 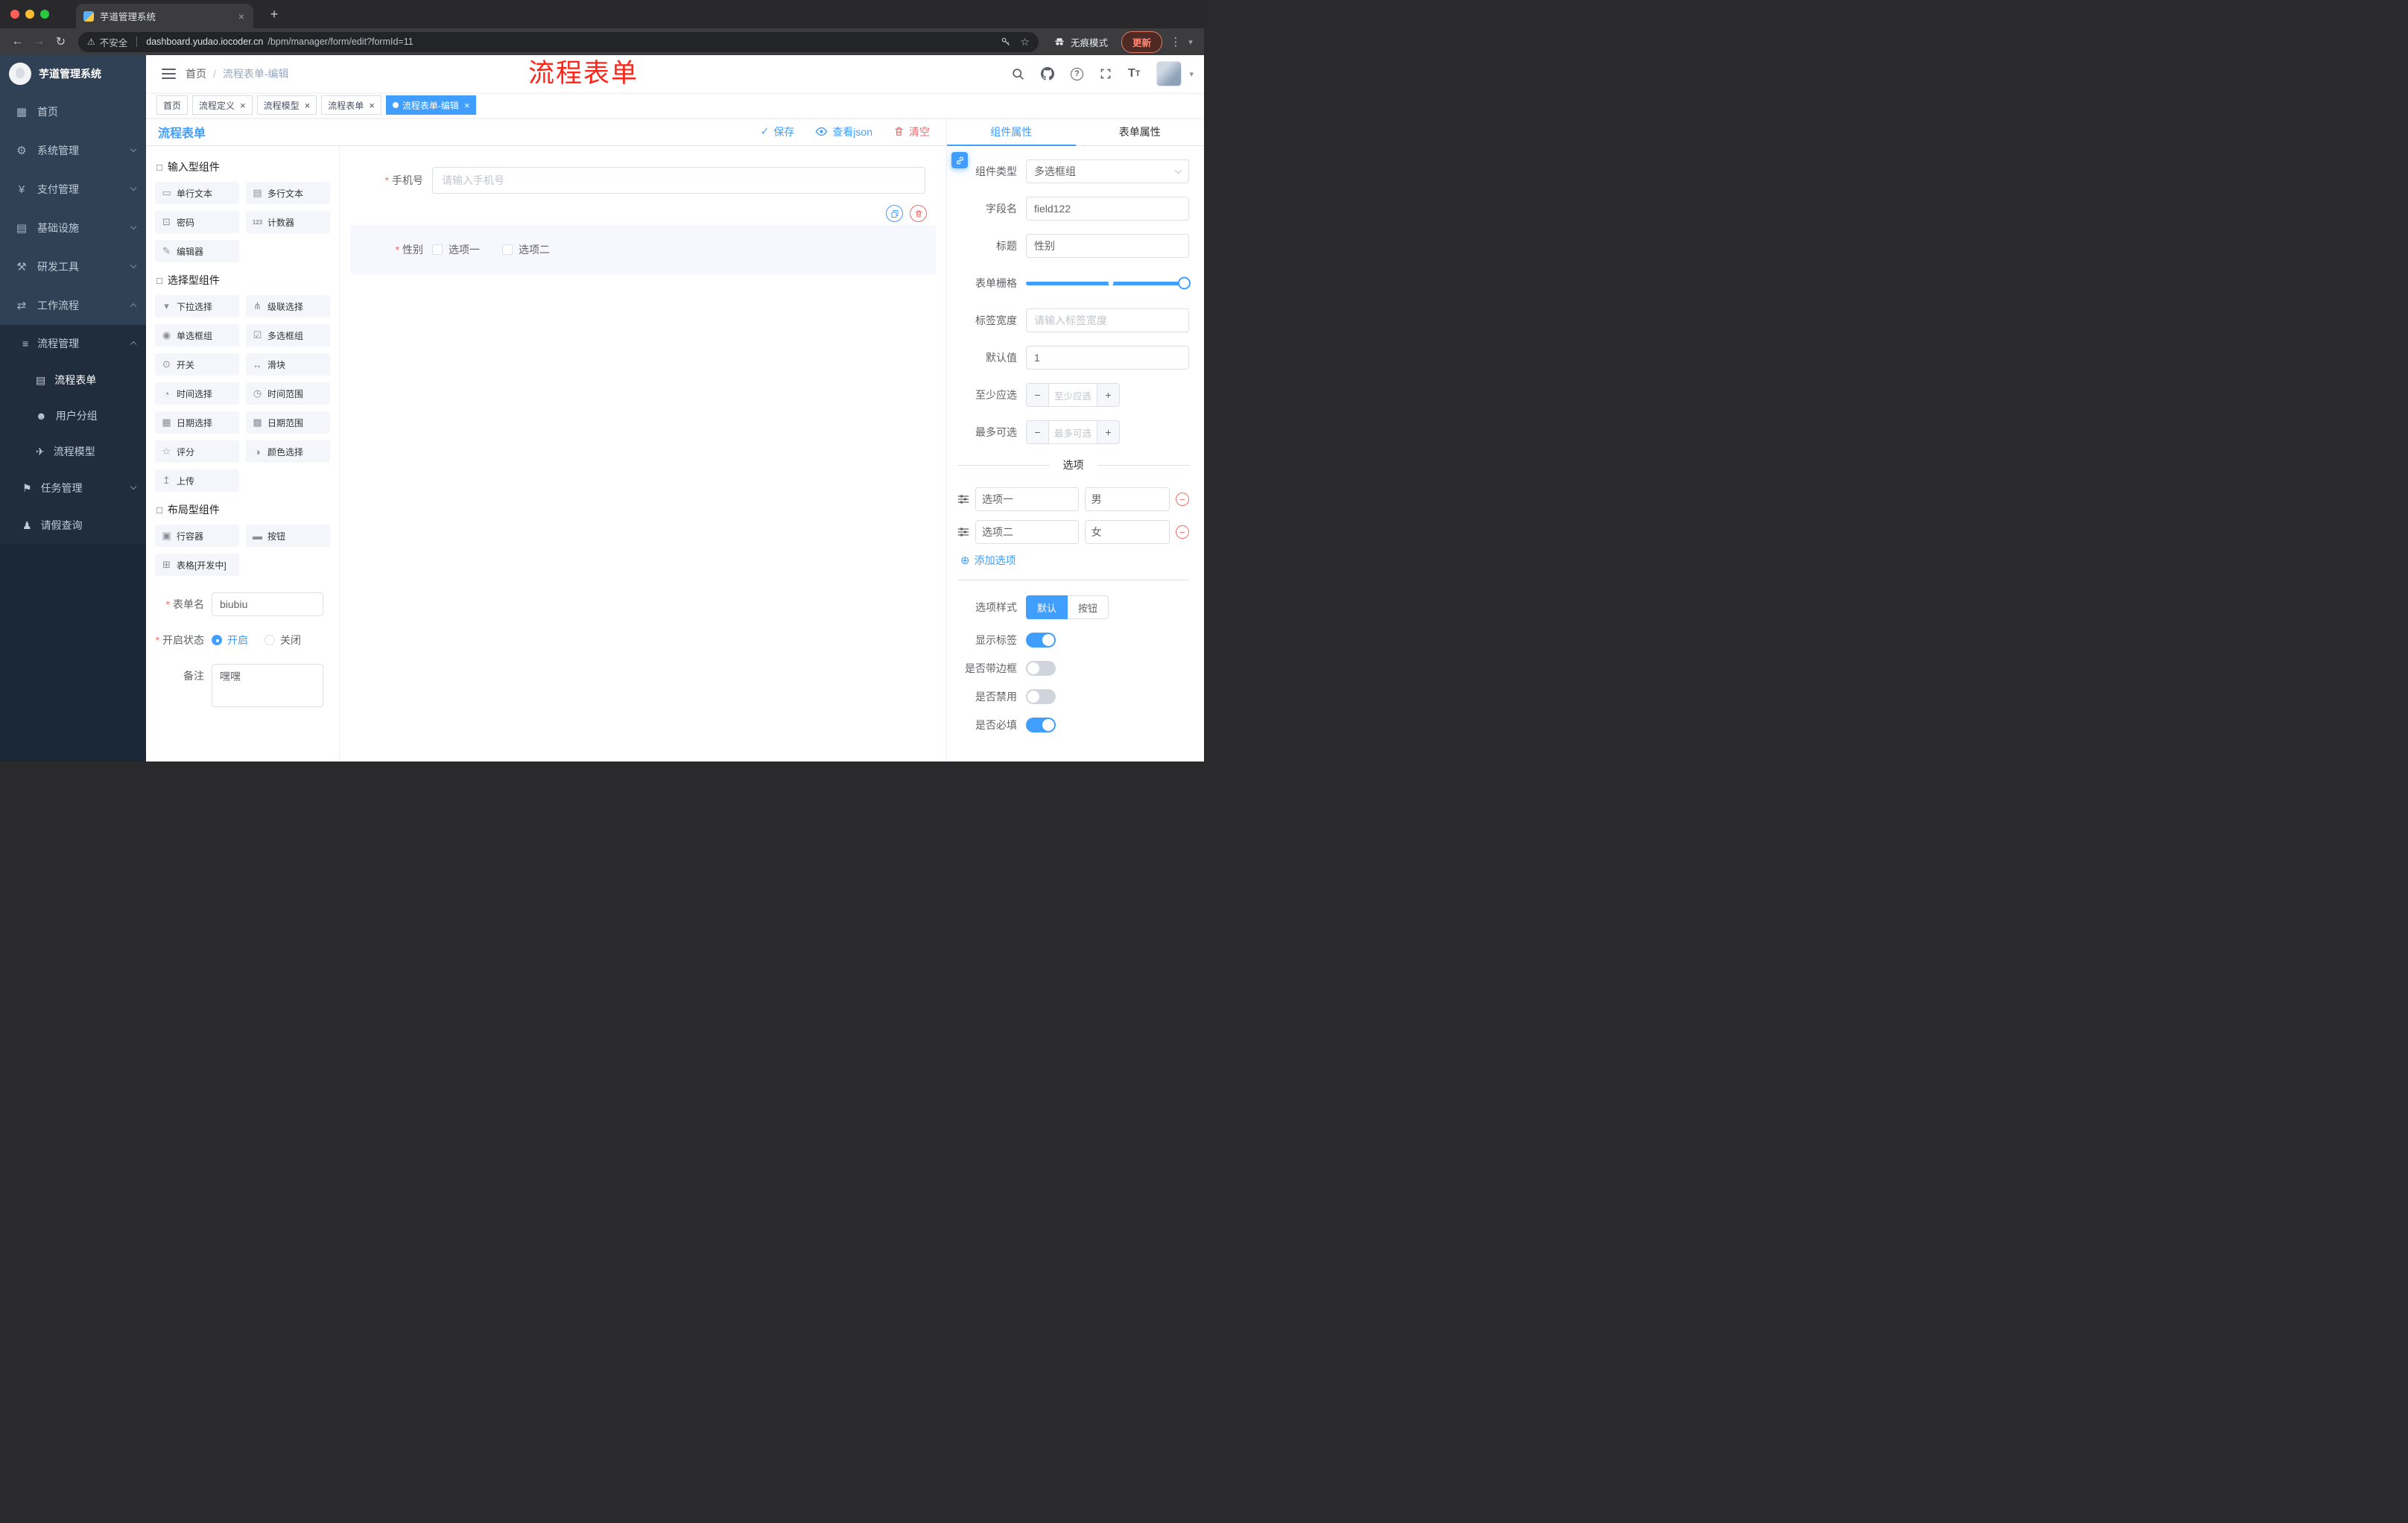 What do you see at coordinates (164, 16) in the screenshot?
I see `browser-tab: 芋道管理系统 ×` at bounding box center [164, 16].